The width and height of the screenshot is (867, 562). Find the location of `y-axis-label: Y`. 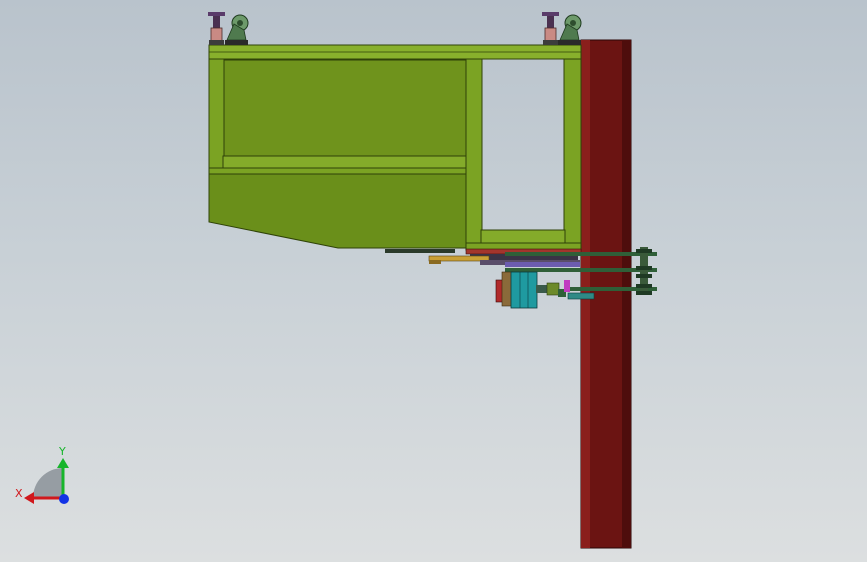

y-axis-label: Y is located at coordinates (62, 451).